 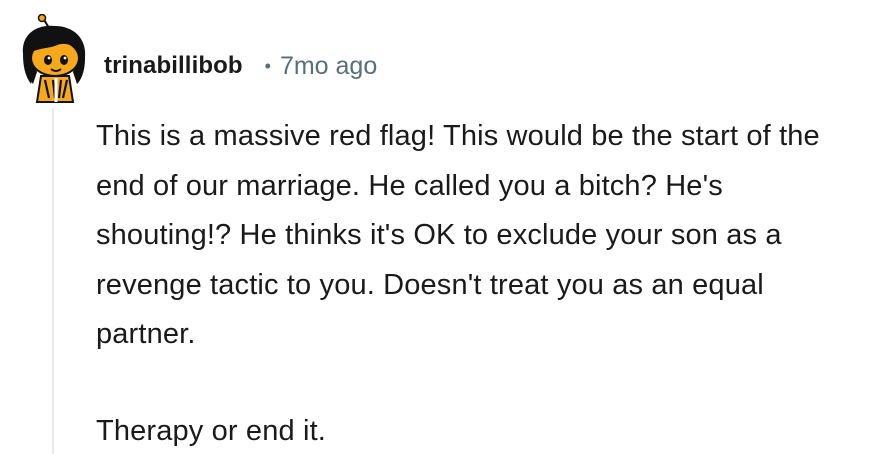 I want to click on snoo-avatar-icon, so click(x=54, y=58).